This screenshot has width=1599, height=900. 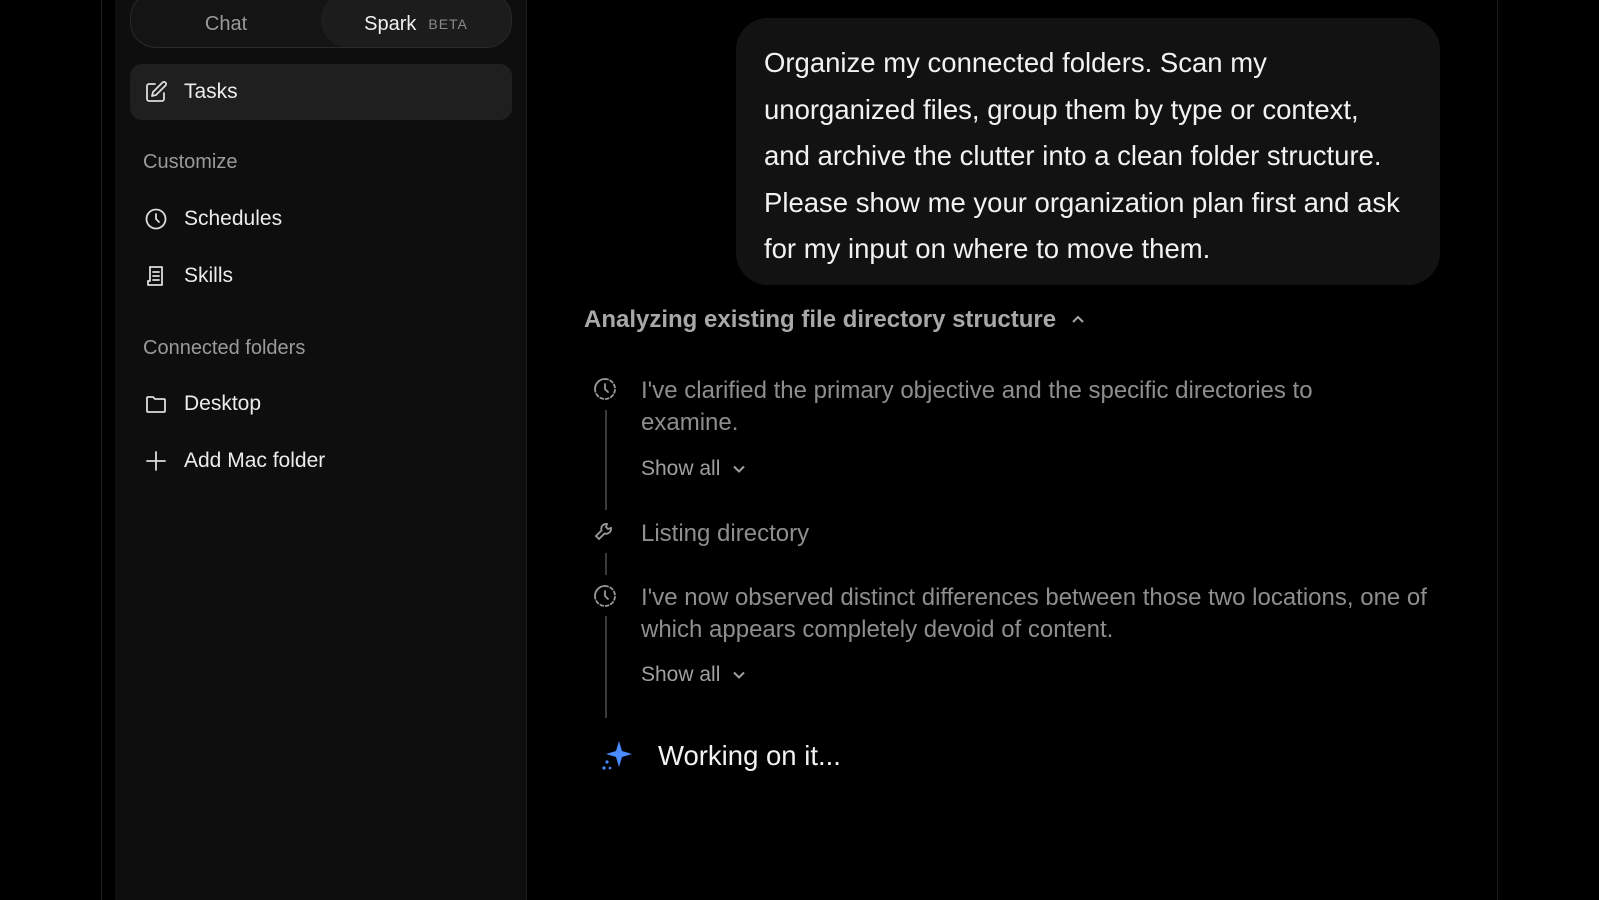 I want to click on clock-icon, so click(x=156, y=219).